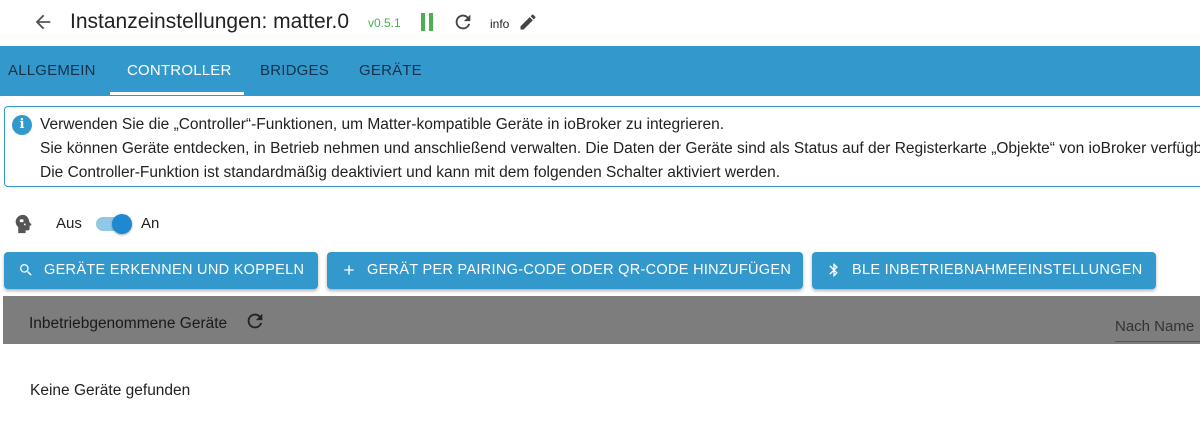  I want to click on pause-icon-bar, so click(431, 22).